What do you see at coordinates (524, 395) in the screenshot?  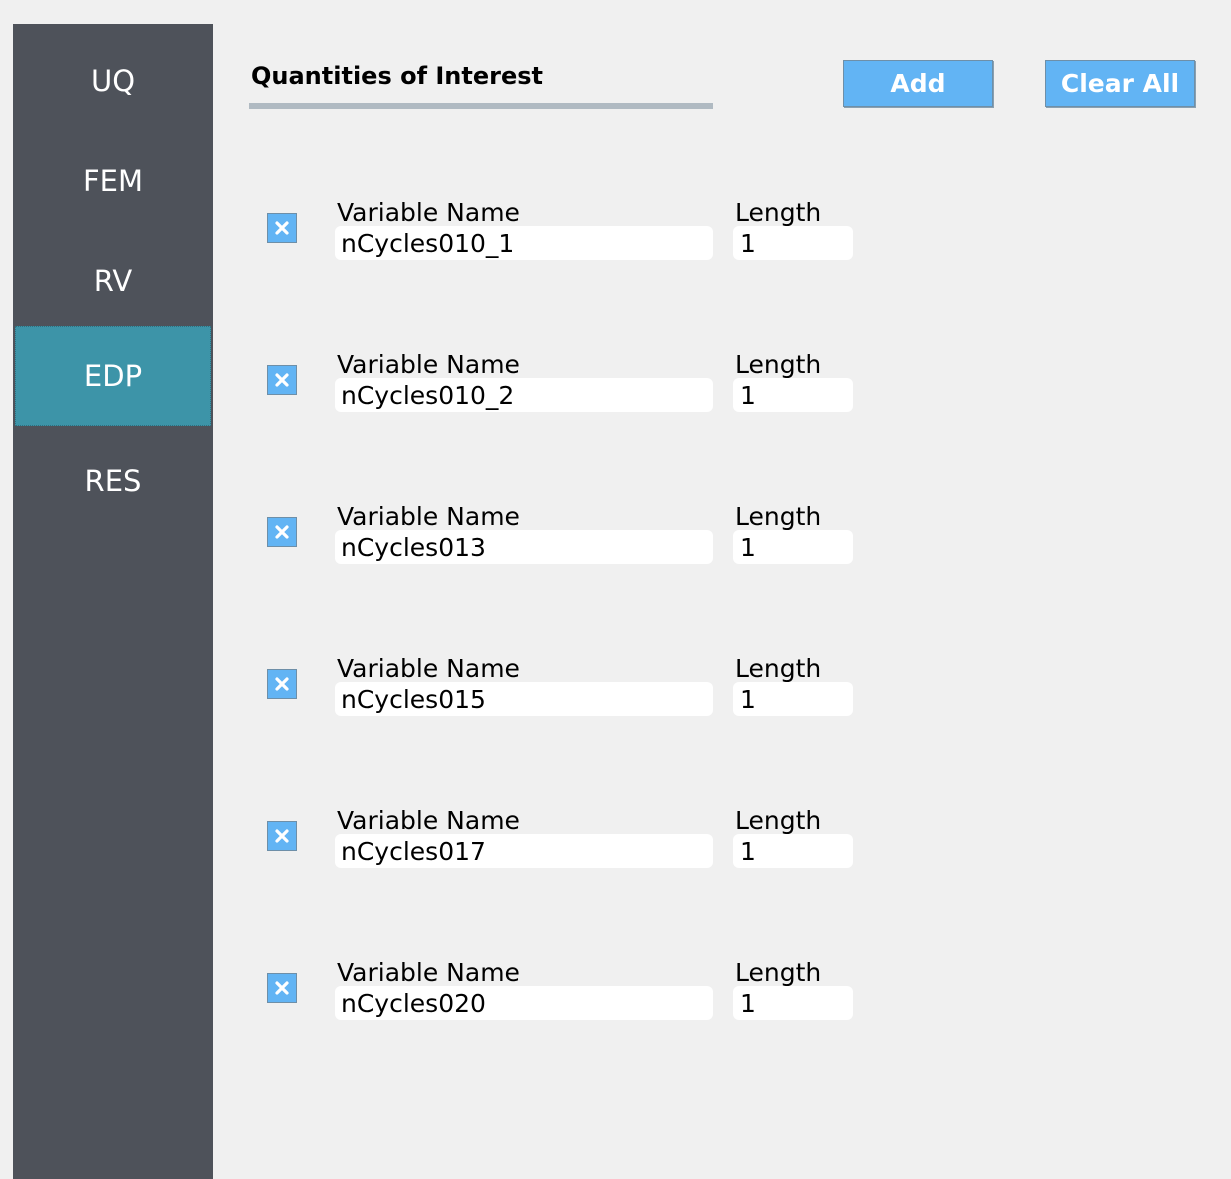 I see `variable-name-input: nCycles010_2` at bounding box center [524, 395].